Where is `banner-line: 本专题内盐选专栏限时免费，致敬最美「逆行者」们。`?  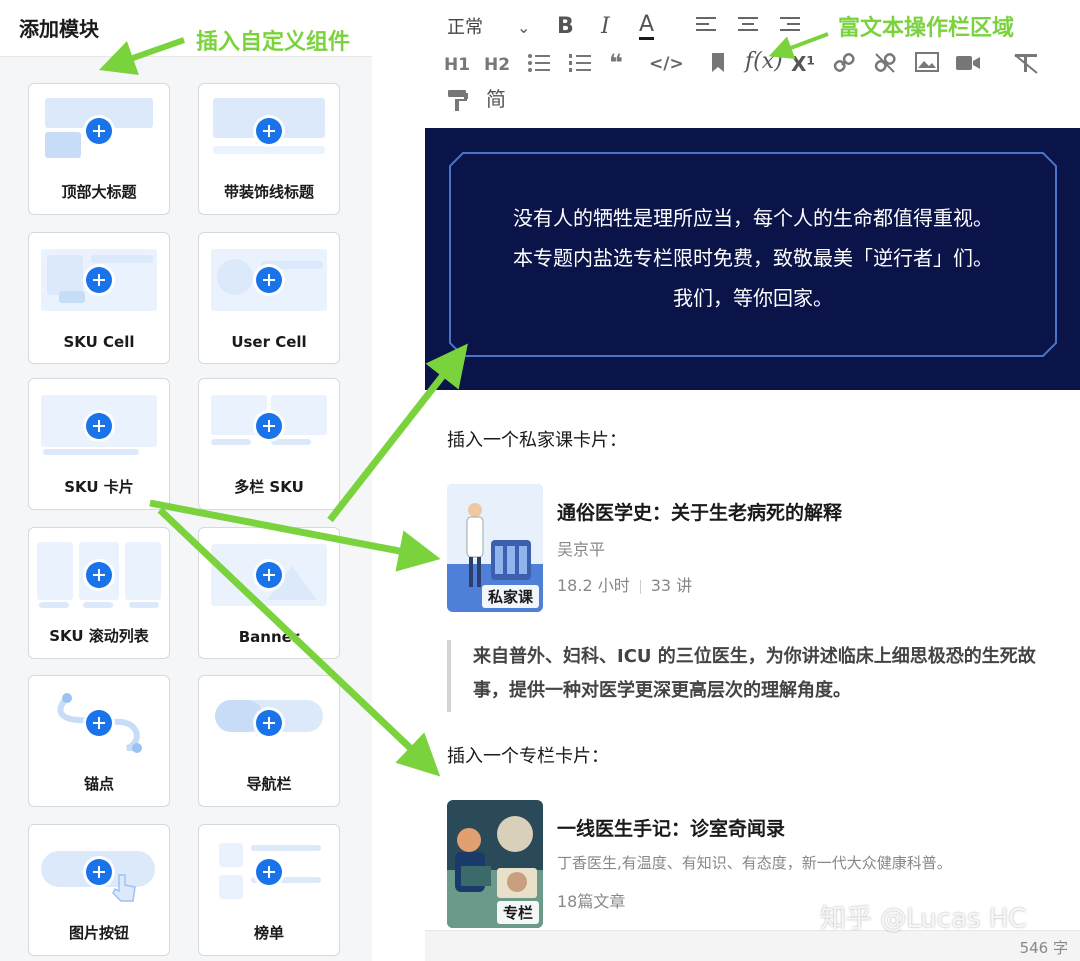
banner-line: 本专题内盐选专栏限时免费，致敬最美「逆行者」们。 is located at coordinates (753, 258).